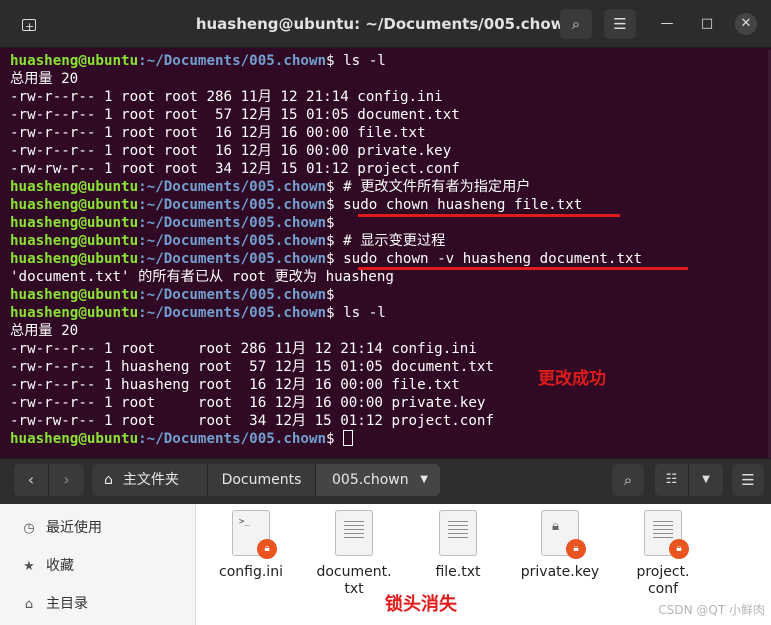 The image size is (771, 625). I want to click on file-item: 🔒︎ 🔒︎ private.key, so click(560, 545).